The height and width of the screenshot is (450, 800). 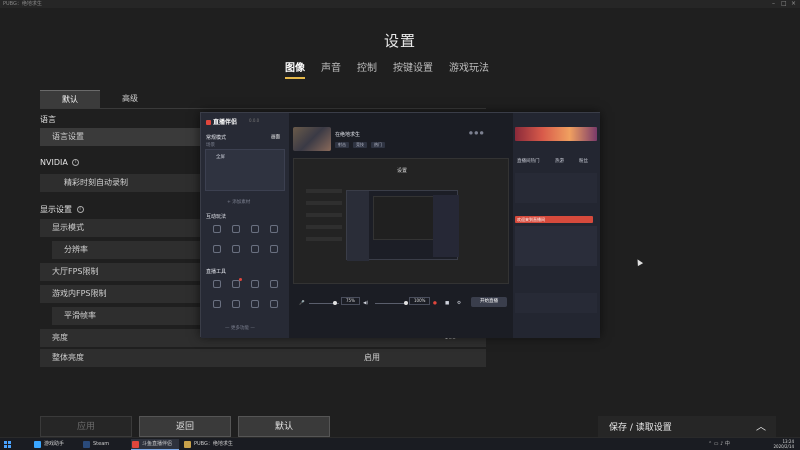 I want to click on resolution-label: 分辨率, so click(x=76, y=249).